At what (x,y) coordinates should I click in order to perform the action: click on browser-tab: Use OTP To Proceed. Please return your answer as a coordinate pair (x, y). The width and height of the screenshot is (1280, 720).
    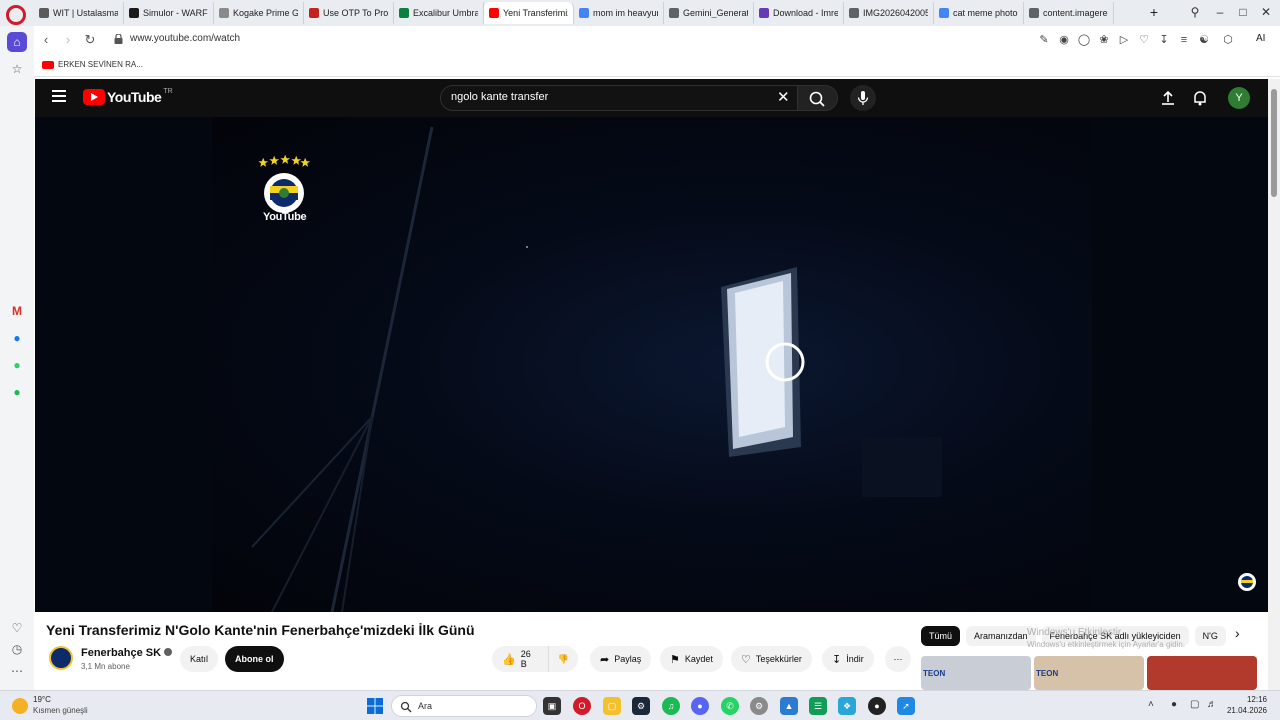
    Looking at the image, I should click on (349, 13).